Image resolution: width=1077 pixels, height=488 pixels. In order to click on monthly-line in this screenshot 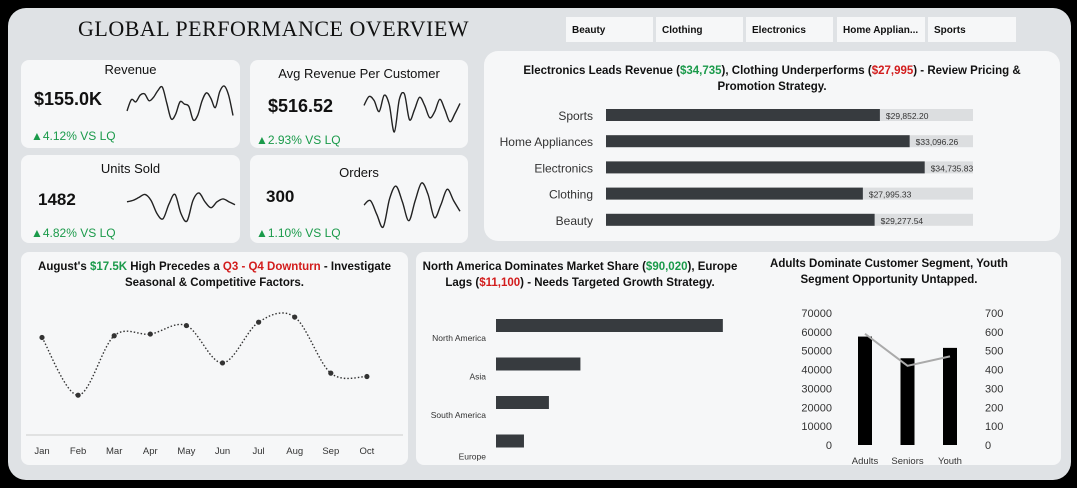, I will do `click(204, 354)`.